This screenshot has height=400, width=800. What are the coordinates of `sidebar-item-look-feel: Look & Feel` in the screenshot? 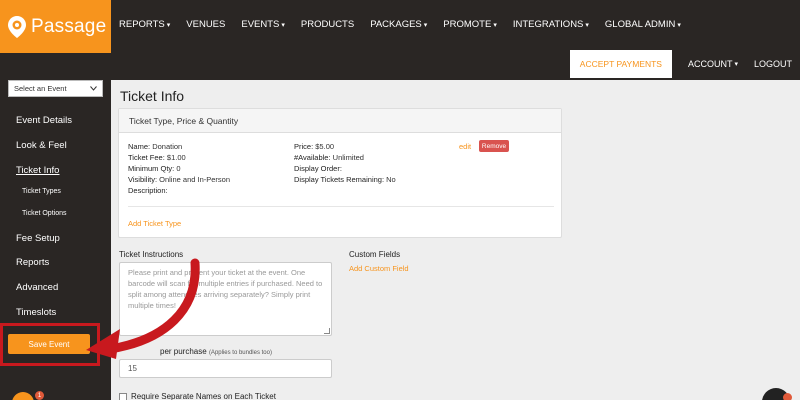 It's located at (41, 145).